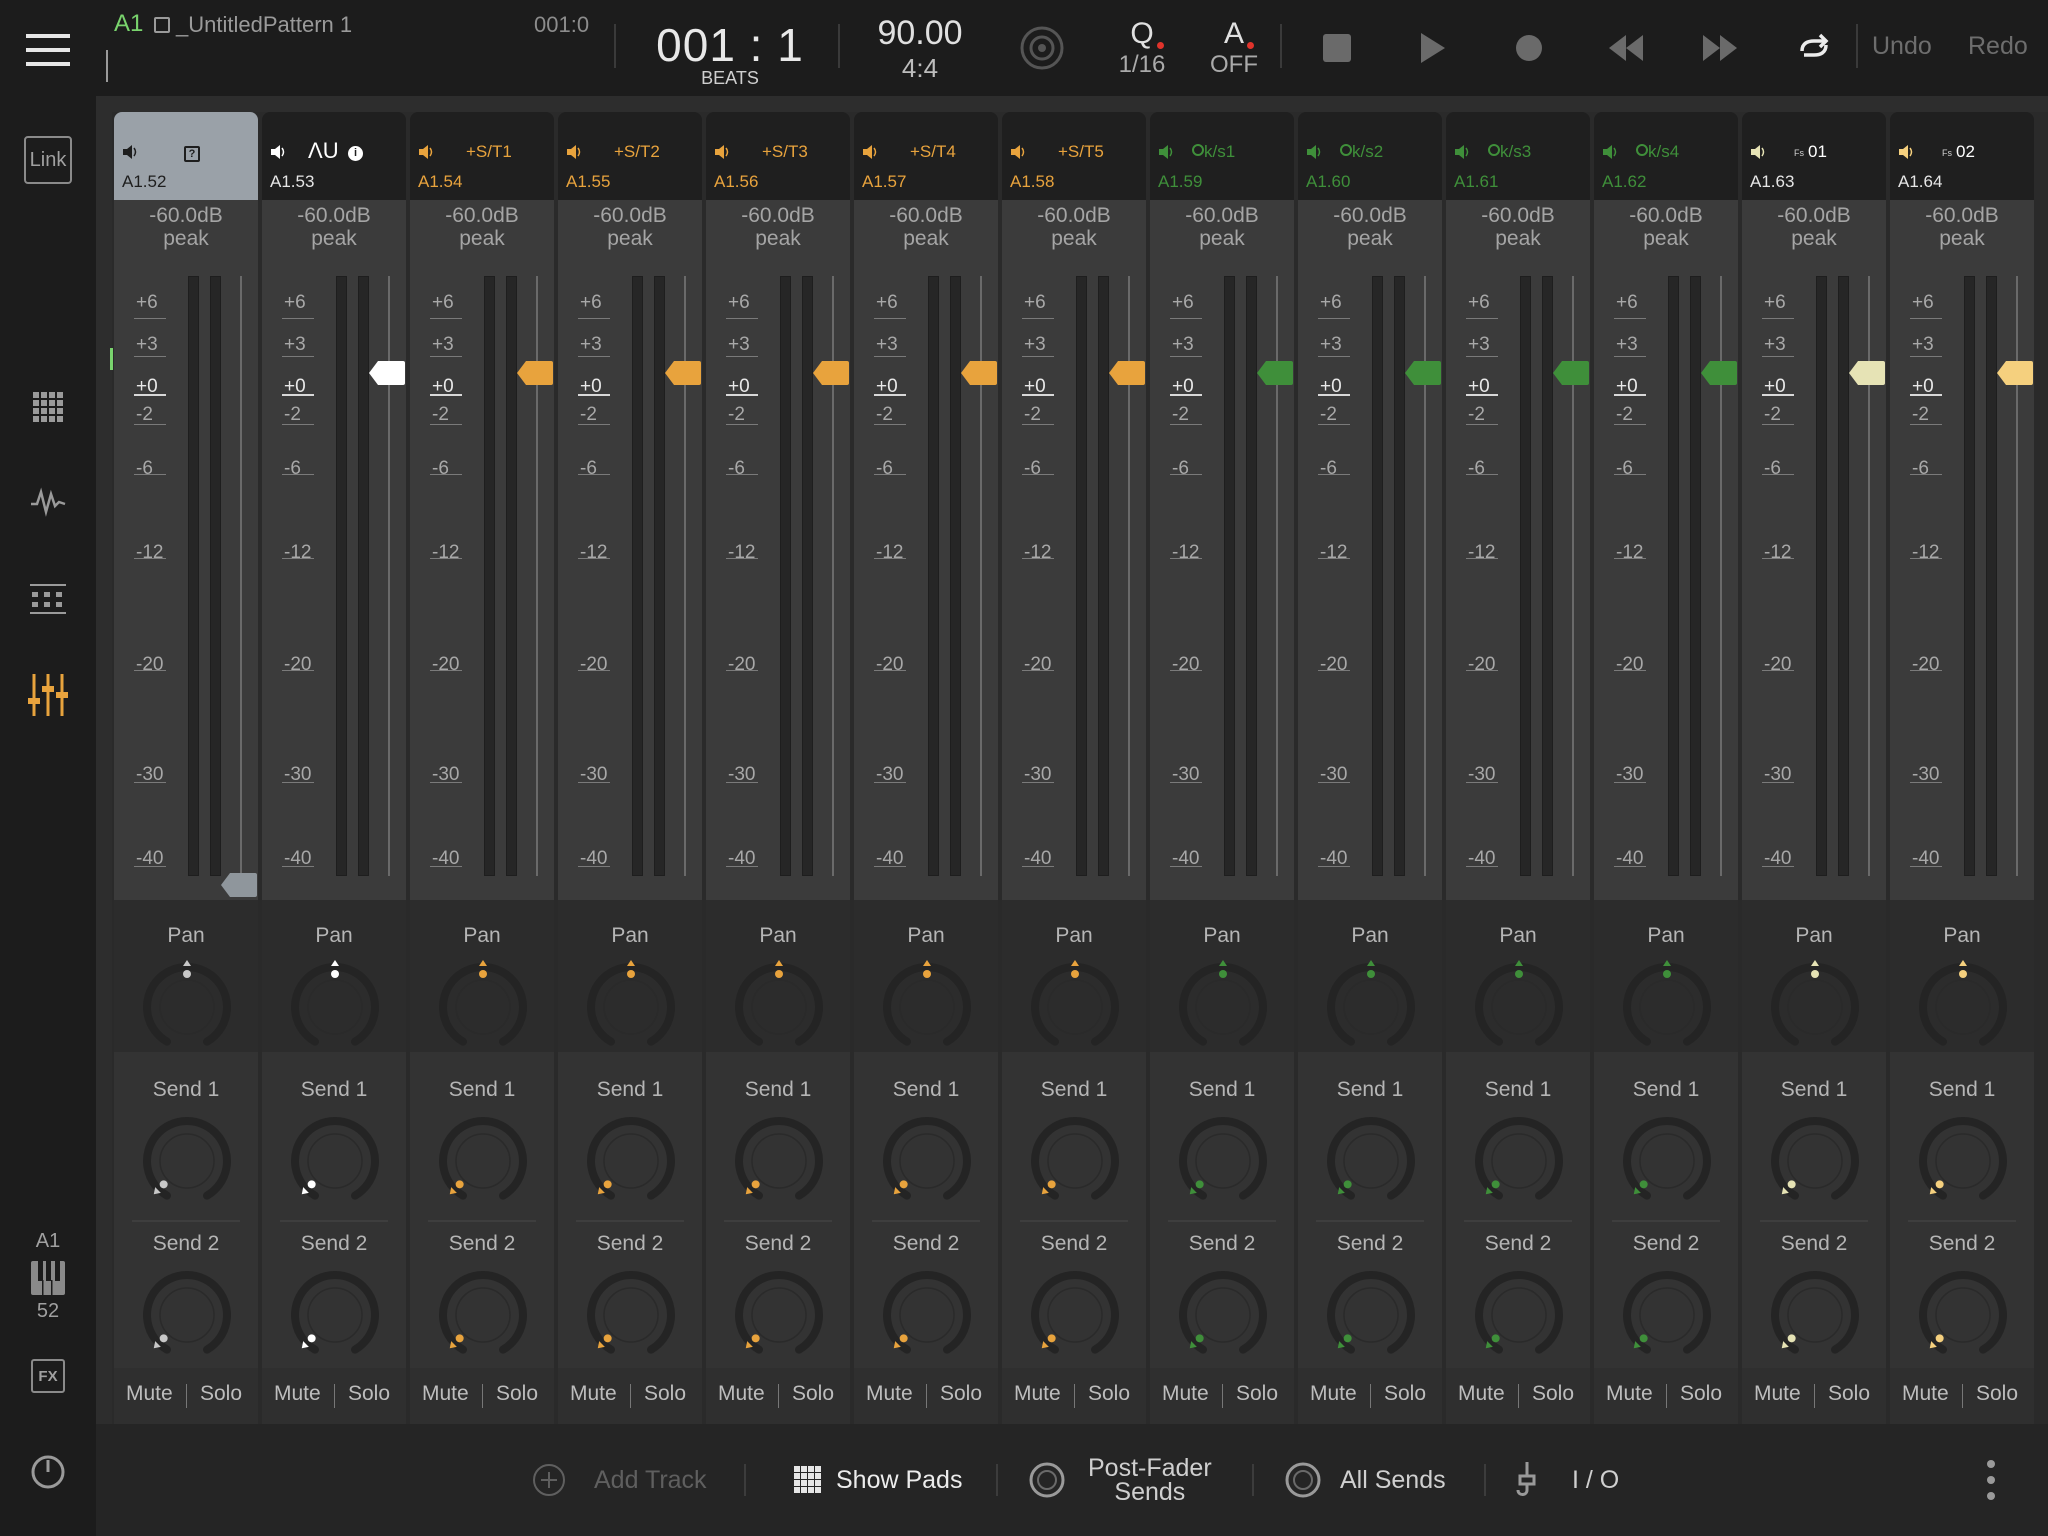 This screenshot has width=2048, height=1536. I want to click on channel-header: ΛU i A1.53, so click(334, 156).